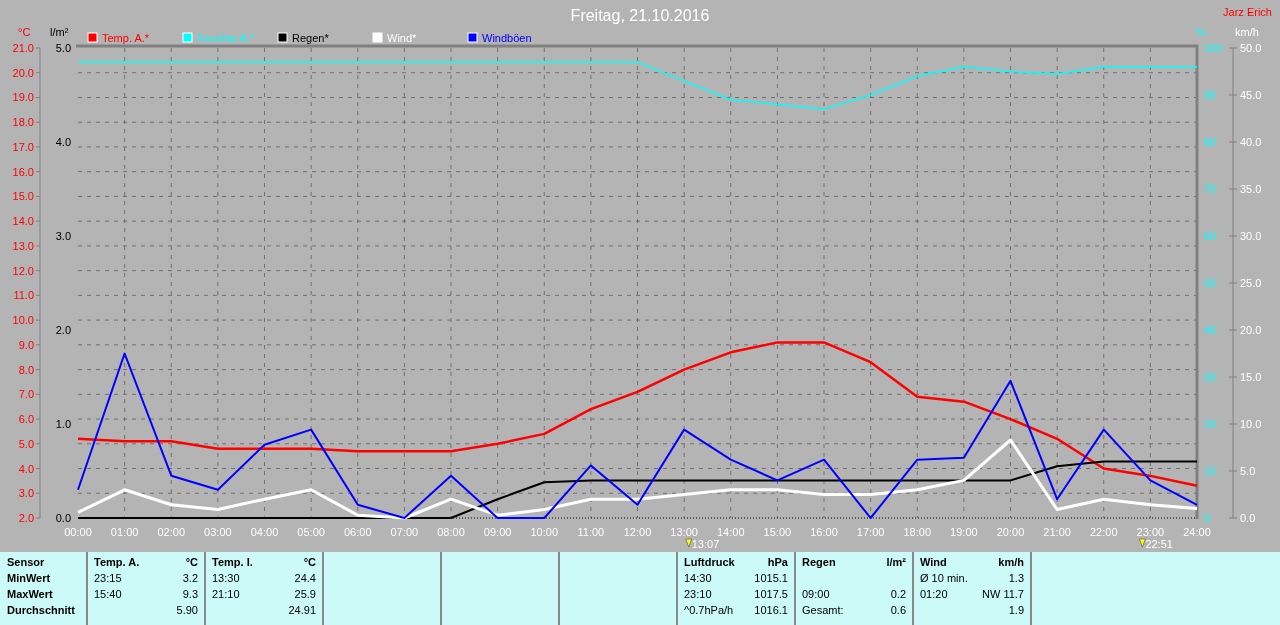 The image size is (1280, 625). I want to click on axis-tick-label: 02:00, so click(171, 532).